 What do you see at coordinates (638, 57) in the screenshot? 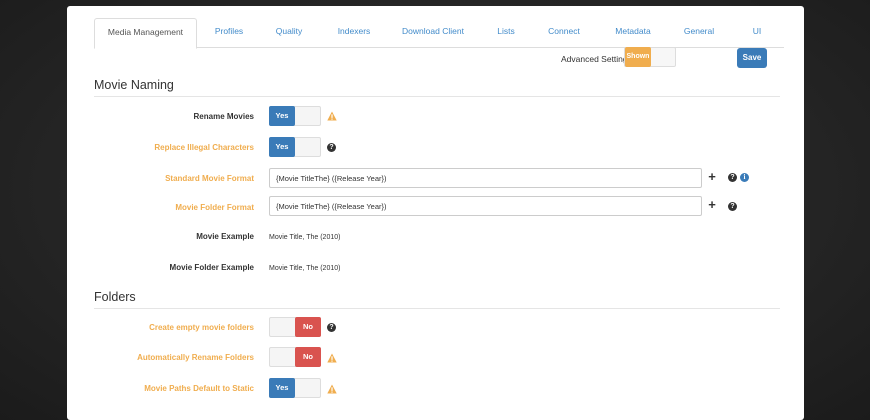
I see `advanced-settings-state: Shown` at bounding box center [638, 57].